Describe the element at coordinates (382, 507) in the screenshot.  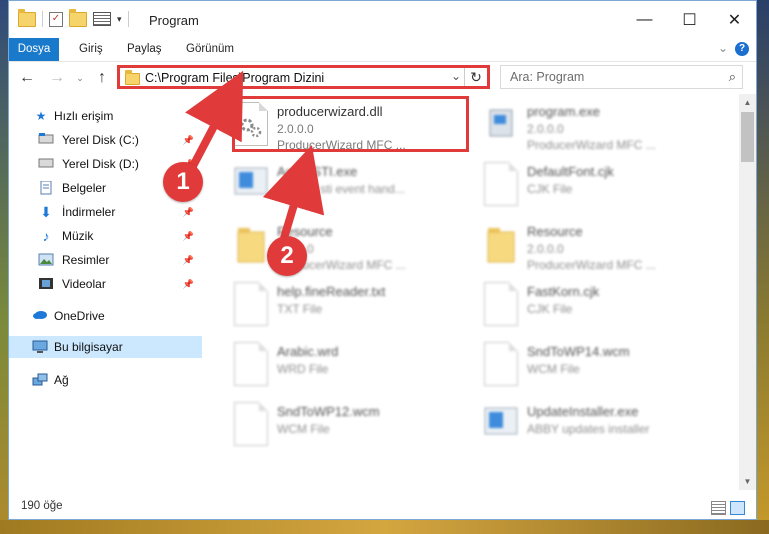
I see `status-bar: 190 öğe` at that location.